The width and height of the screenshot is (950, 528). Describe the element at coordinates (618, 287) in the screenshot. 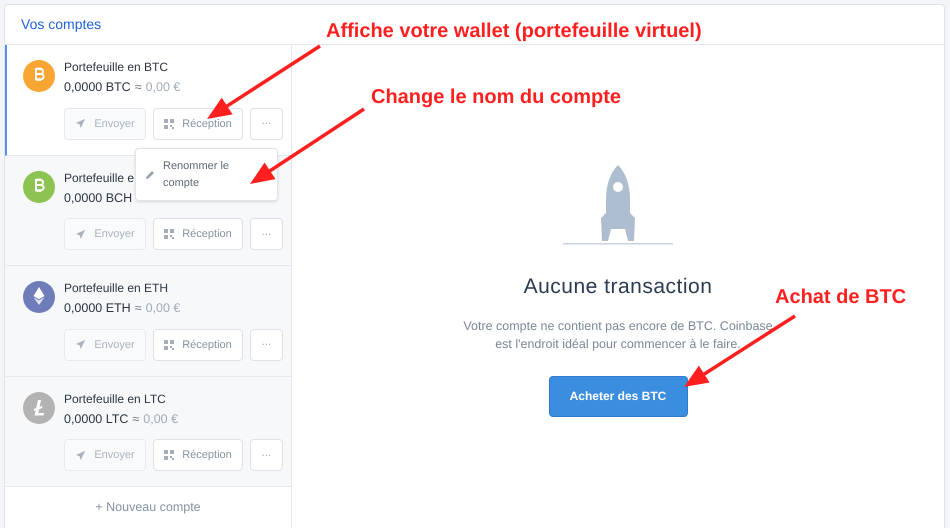

I see `empty-state-title: Aucune transaction` at that location.